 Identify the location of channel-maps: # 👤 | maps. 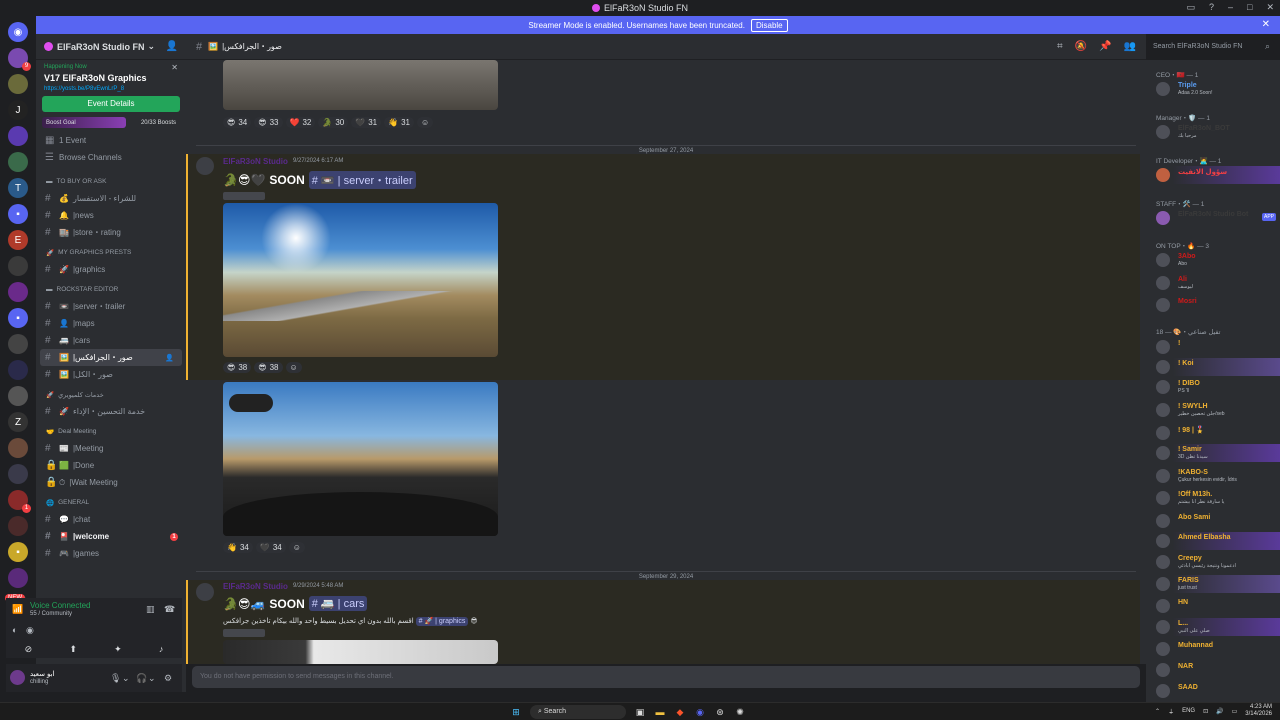
(111, 323).